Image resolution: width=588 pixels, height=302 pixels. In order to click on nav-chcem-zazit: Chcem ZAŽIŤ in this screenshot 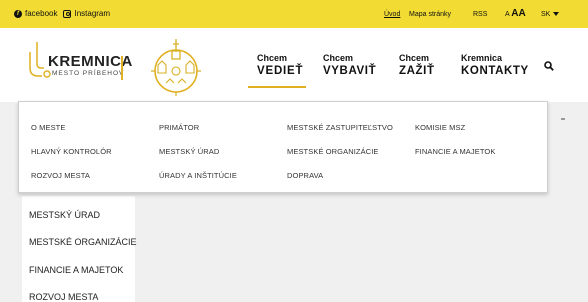, I will do `click(417, 65)`.